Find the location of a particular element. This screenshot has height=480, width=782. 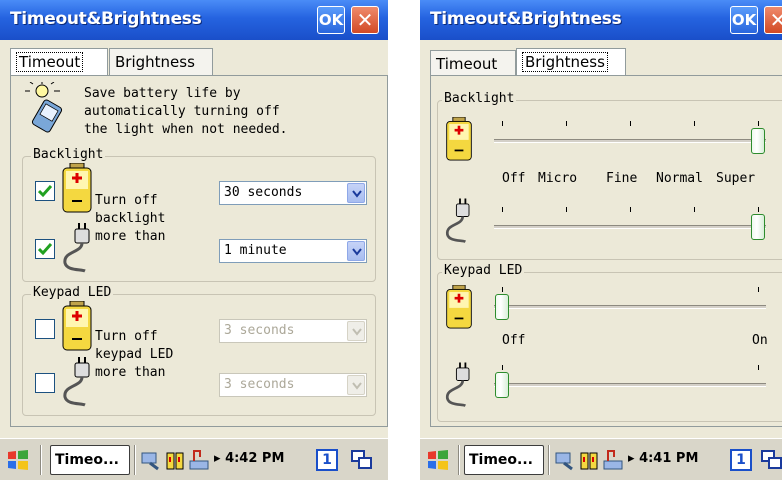

keypad-text-1: Turn off is located at coordinates (126, 336).